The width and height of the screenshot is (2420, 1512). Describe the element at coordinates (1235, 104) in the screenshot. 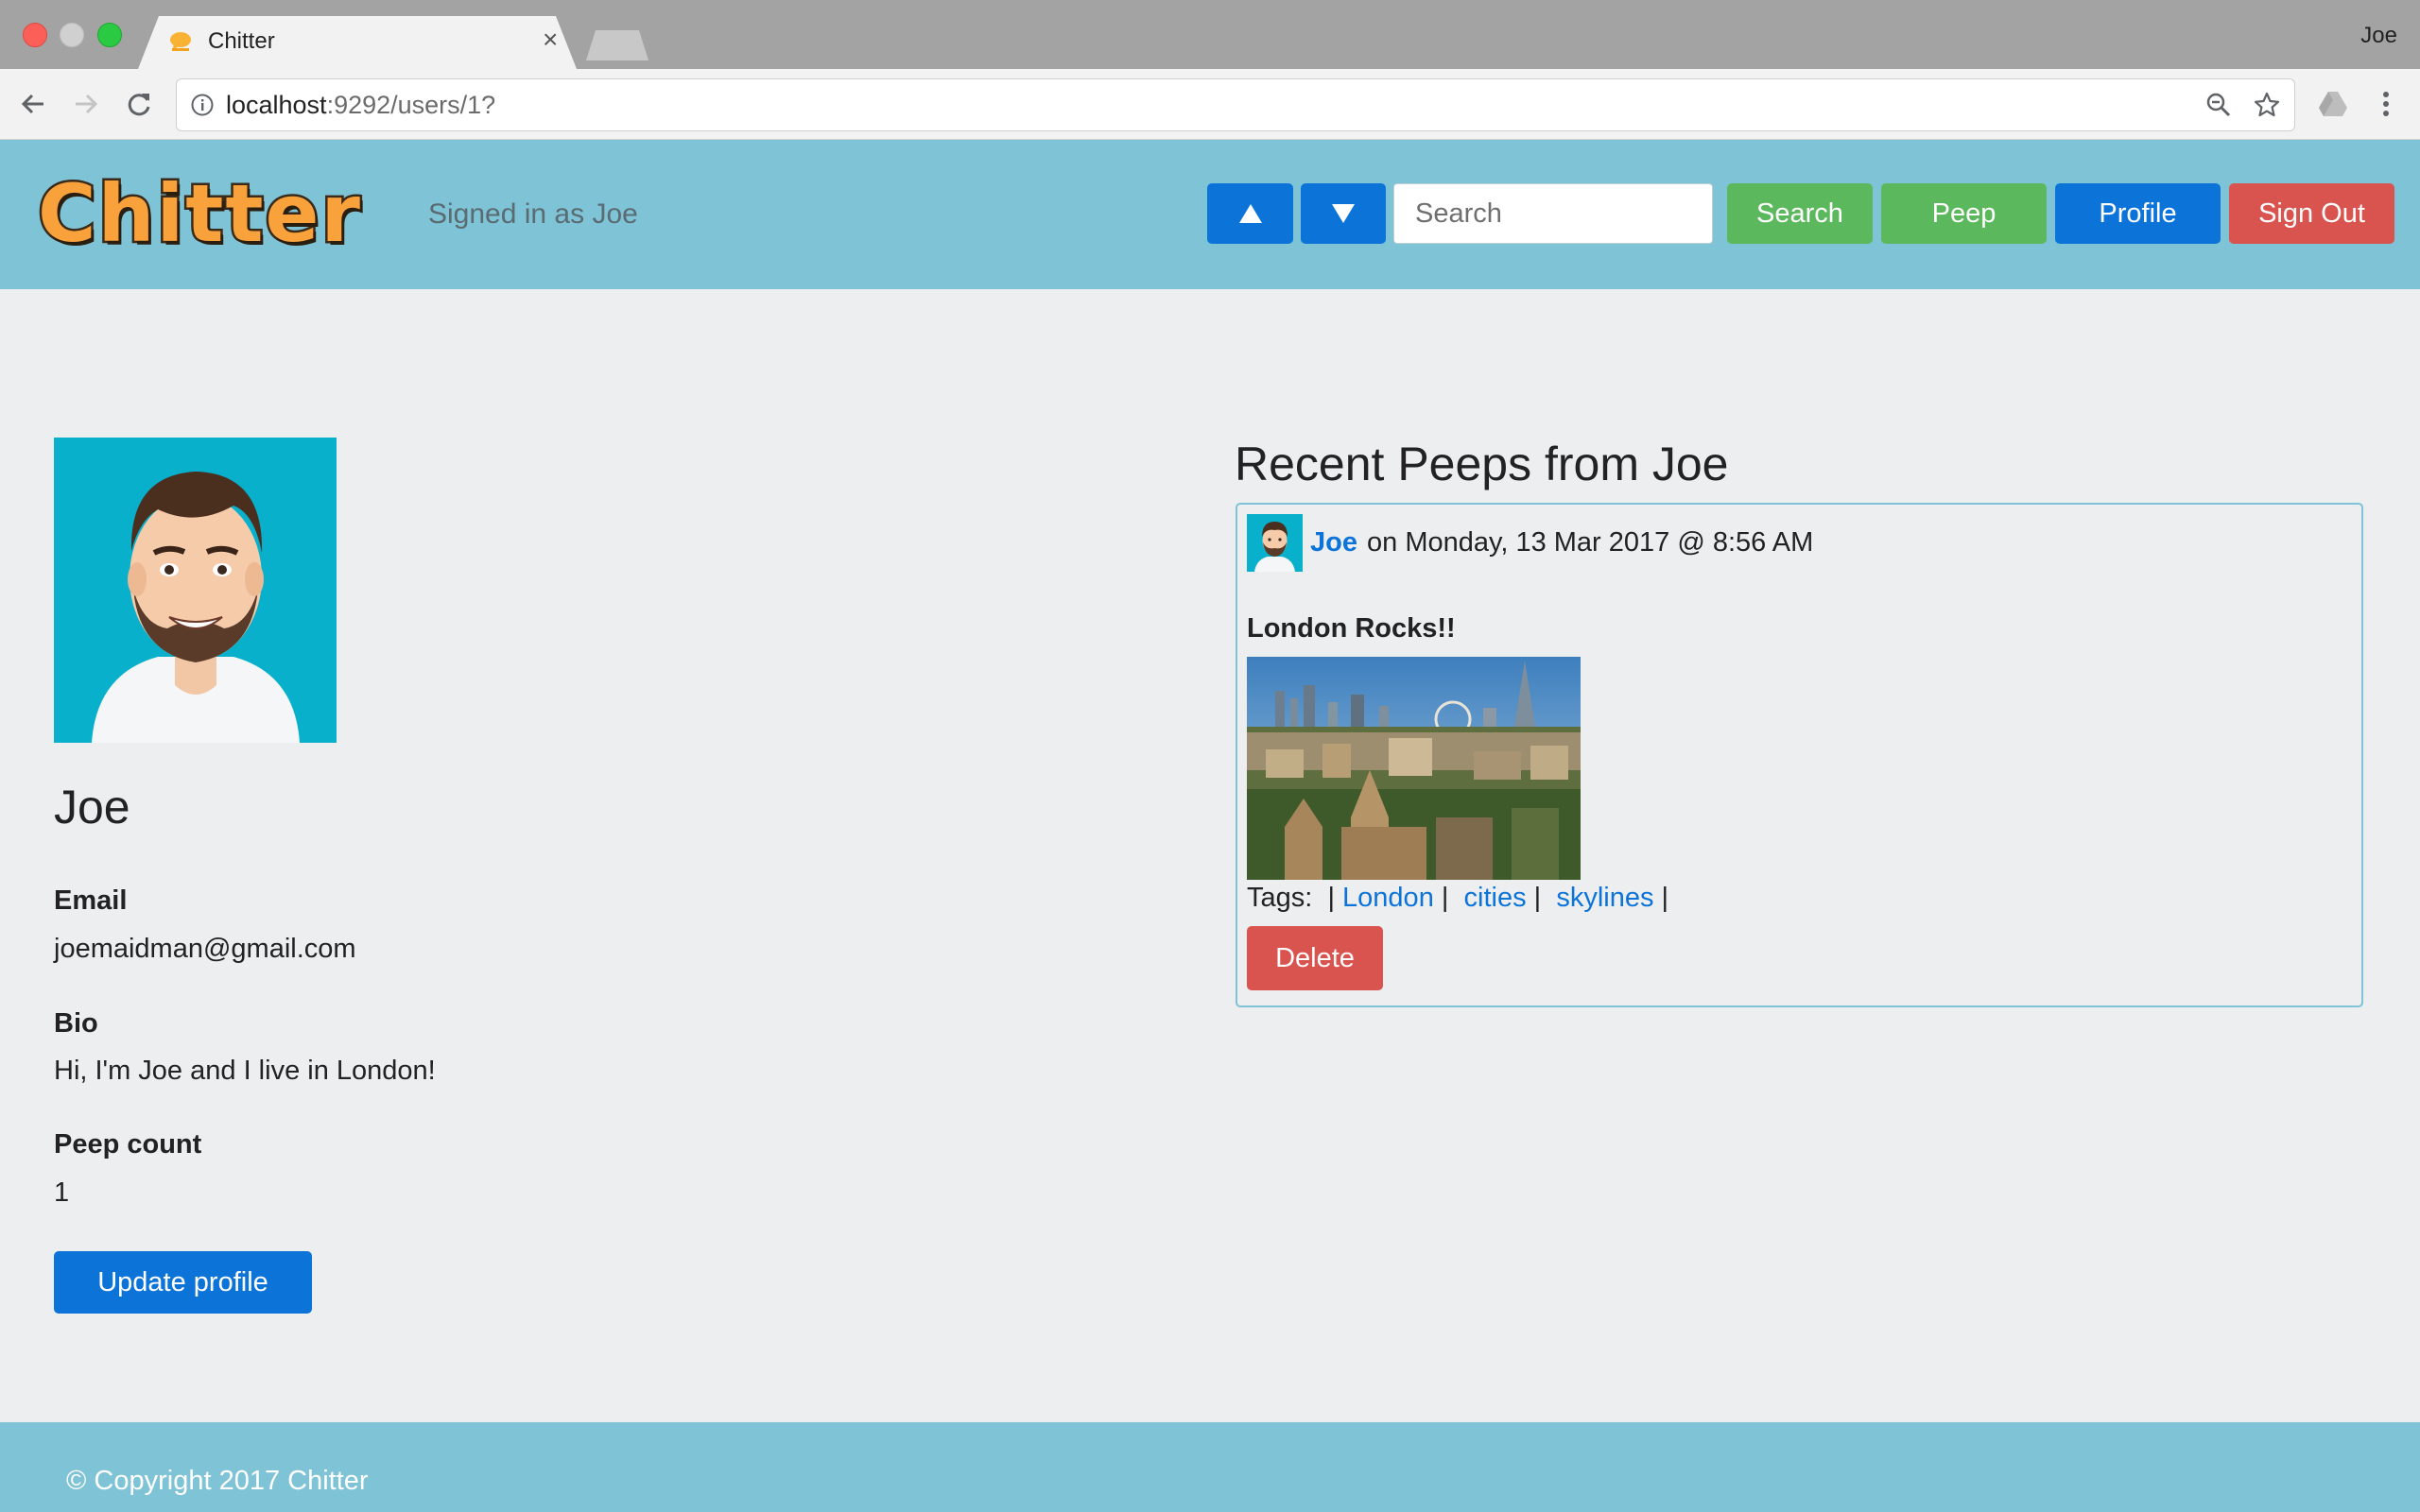

I see `address-bar: localhost:9292/users/1?` at that location.